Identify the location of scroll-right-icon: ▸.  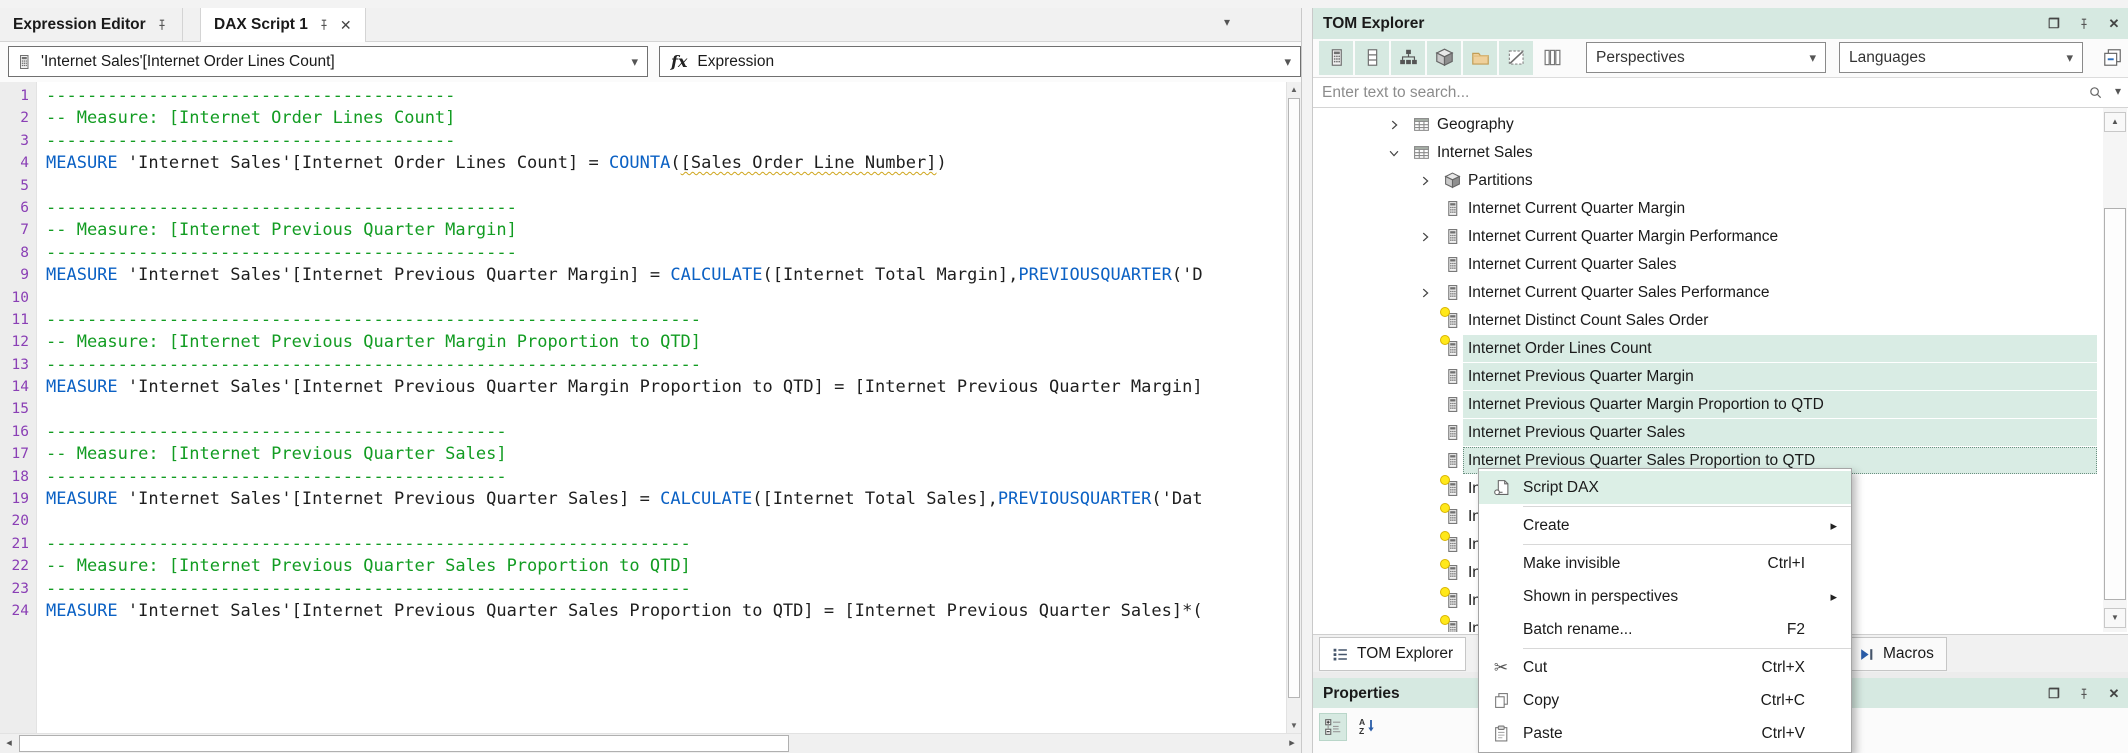
(1292, 743).